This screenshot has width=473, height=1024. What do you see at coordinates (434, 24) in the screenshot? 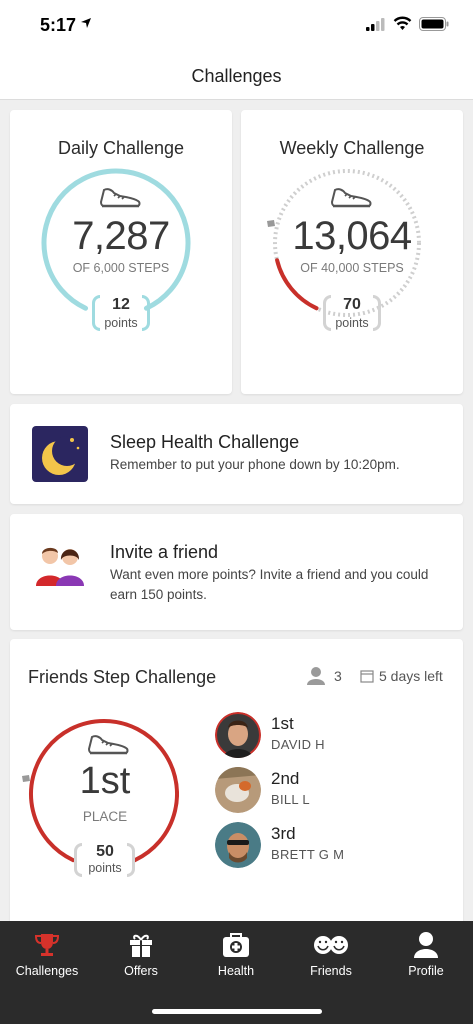
I see `battery-icon` at bounding box center [434, 24].